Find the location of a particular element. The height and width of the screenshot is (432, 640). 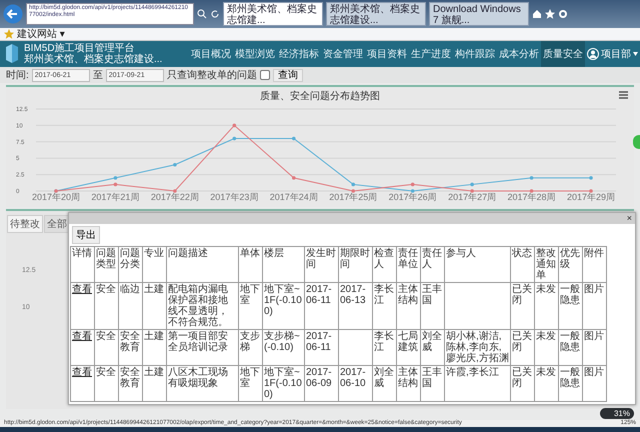

query-button: 查询 is located at coordinates (287, 75).